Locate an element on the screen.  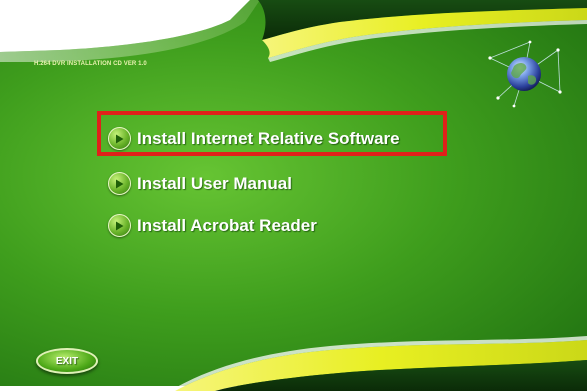
install-user-manual-button: Install User Manual is located at coordinates (200, 183).